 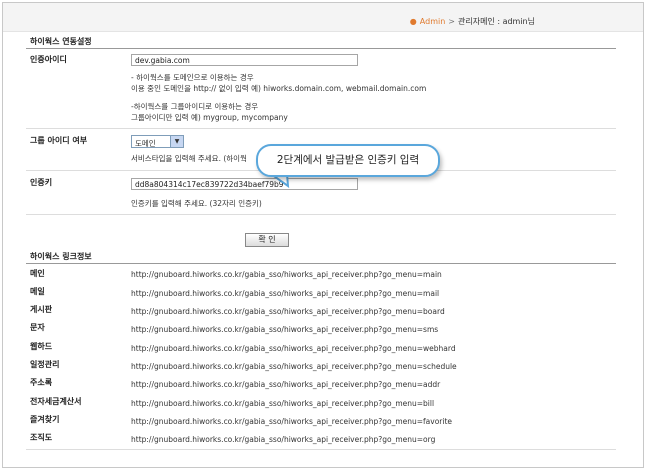 I want to click on auth-id-help-domain-1: - 하이웍스를 도메인으로 이용하는 경우, so click(x=192, y=77).